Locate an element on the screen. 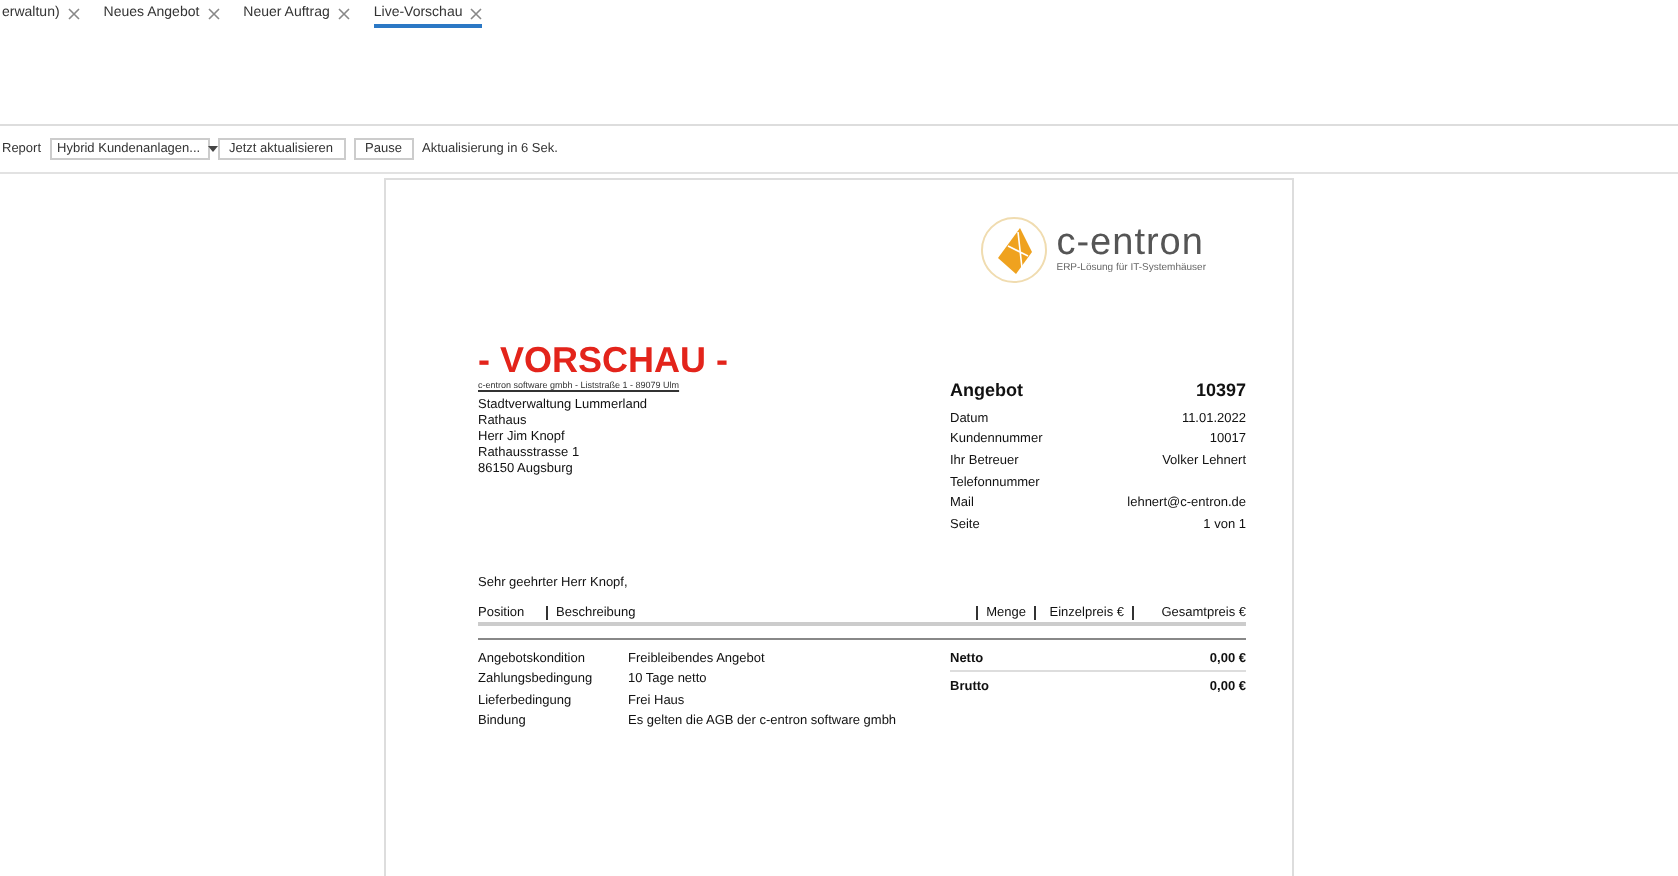  preview-watermark: - VORSCHAU - is located at coordinates (603, 360).